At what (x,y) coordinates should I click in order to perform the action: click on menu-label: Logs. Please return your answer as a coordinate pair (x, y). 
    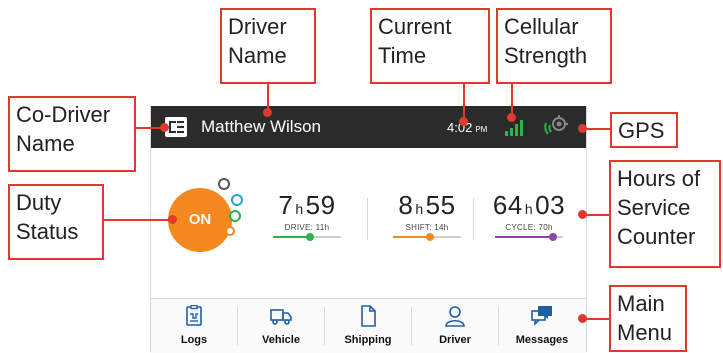
    Looking at the image, I should click on (194, 340).